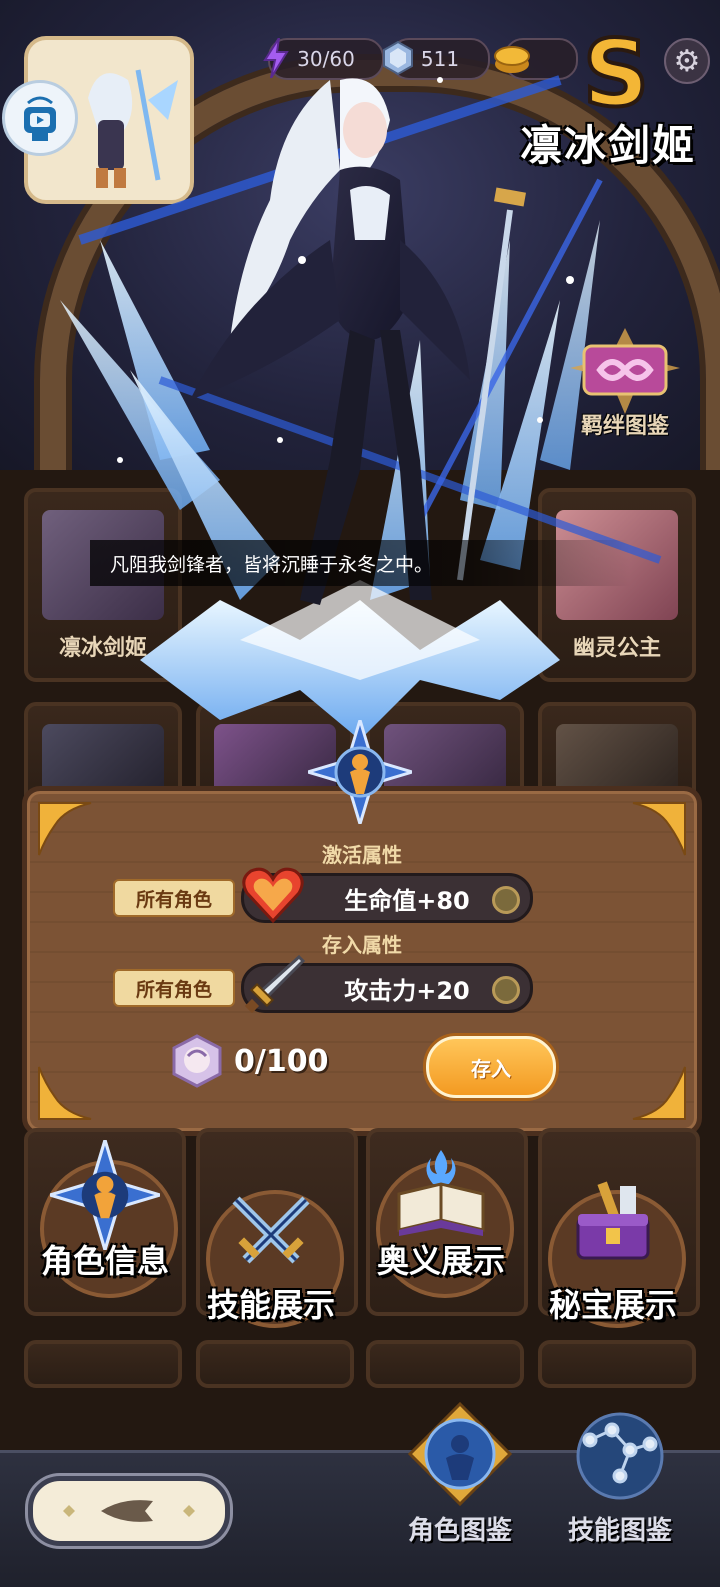  I want to click on hero-name: 凛冰剑姬, so click(607, 145).